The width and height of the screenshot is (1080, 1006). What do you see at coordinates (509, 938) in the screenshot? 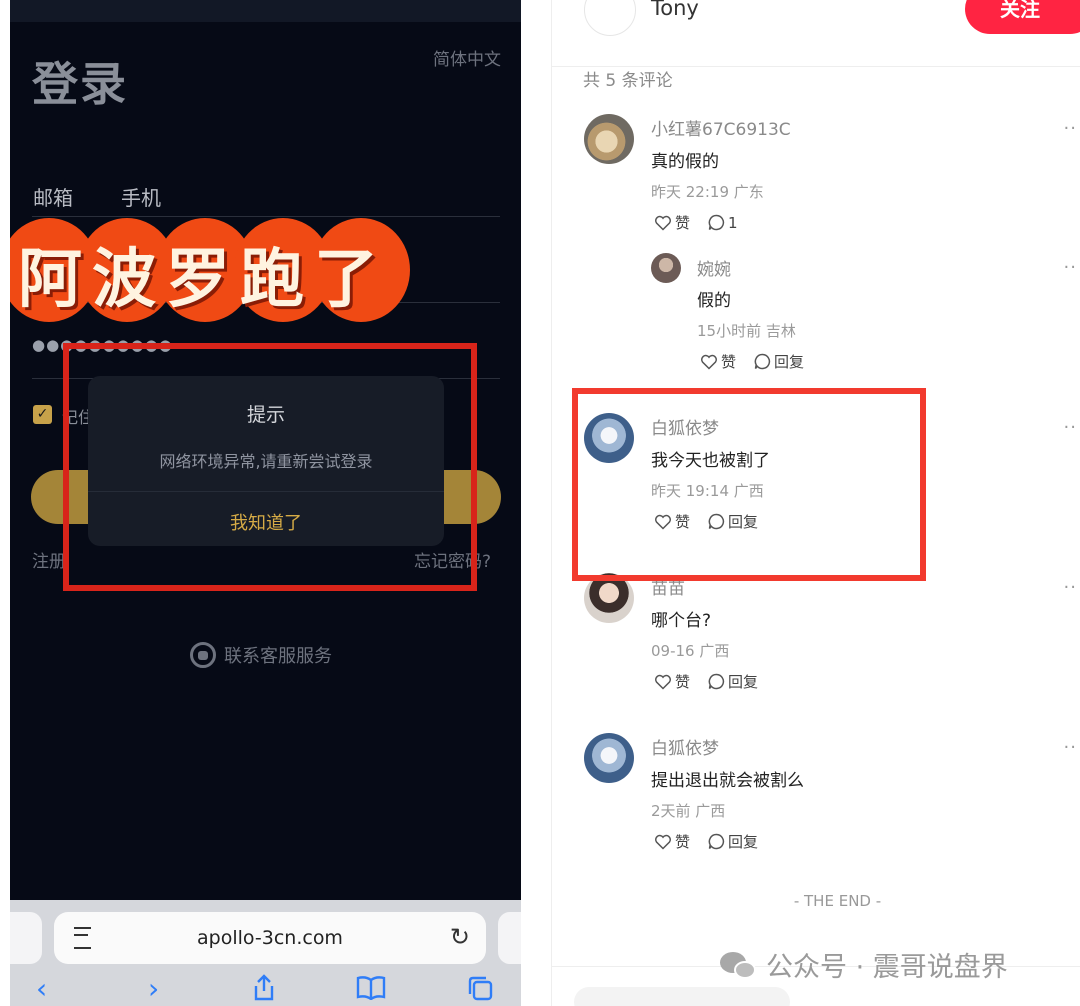
I see `next-tab-preview` at bounding box center [509, 938].